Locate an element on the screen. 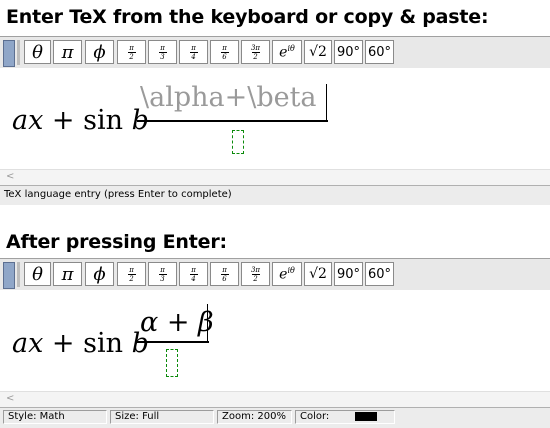  bottom-heading: After pressing Enter: is located at coordinates (116, 242).